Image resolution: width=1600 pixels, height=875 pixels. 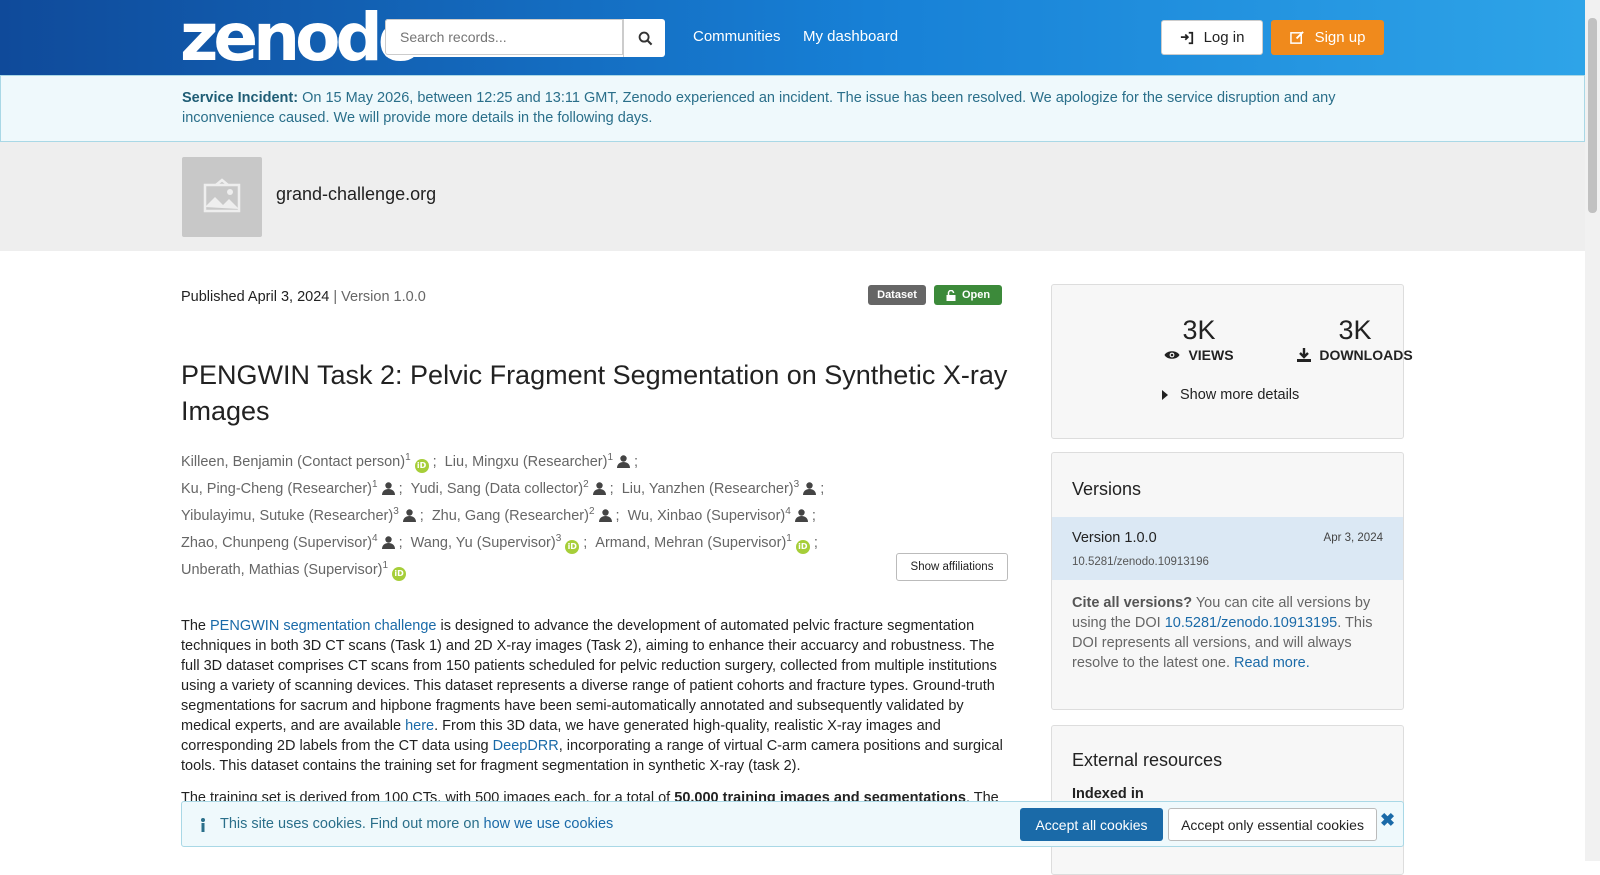 What do you see at coordinates (1592, 430) in the screenshot?
I see `page-scrollbar` at bounding box center [1592, 430].